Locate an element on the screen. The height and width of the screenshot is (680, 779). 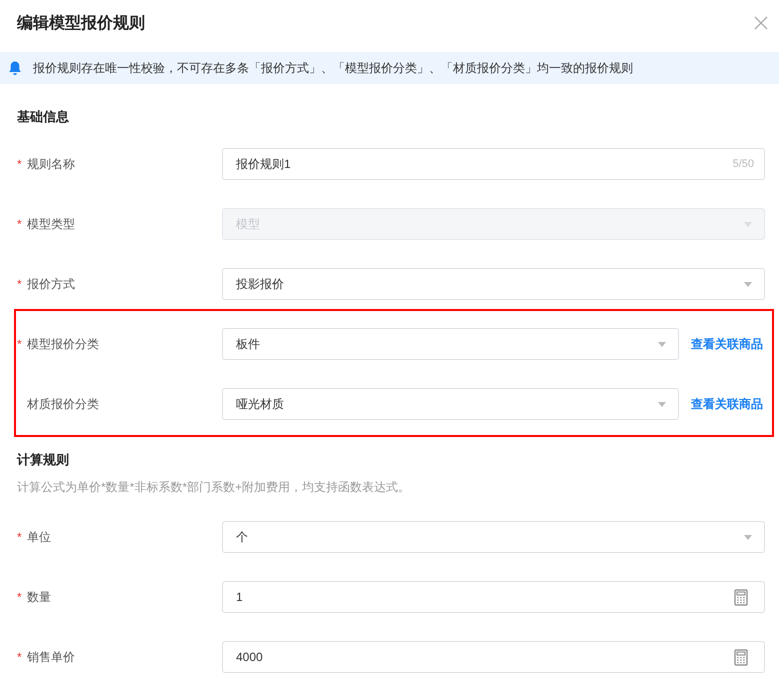
alert-text: 报价规则存在唯一性校验，不可存在多条「报价方式」、「模型报价分类」、「材质报价分类」均一致的报价规则 is located at coordinates (333, 68).